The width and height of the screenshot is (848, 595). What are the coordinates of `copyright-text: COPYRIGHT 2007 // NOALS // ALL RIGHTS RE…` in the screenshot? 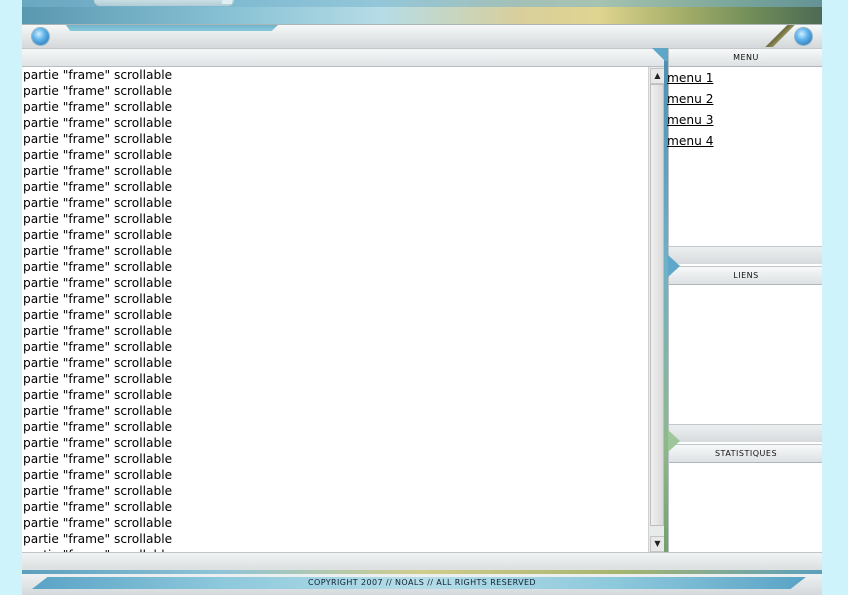 It's located at (422, 582).